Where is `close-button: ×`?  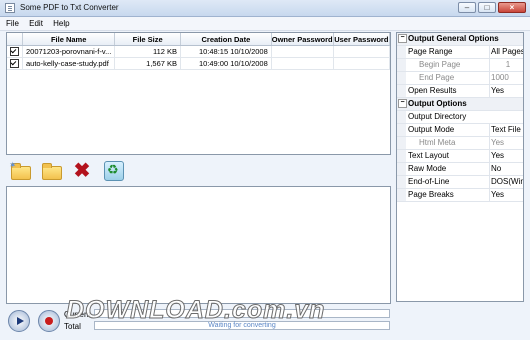 close-button: × is located at coordinates (512, 7).